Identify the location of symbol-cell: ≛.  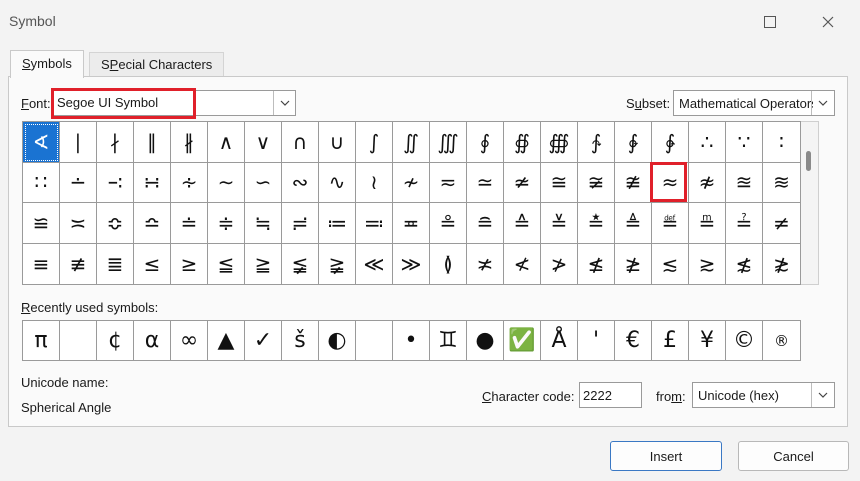
(596, 223).